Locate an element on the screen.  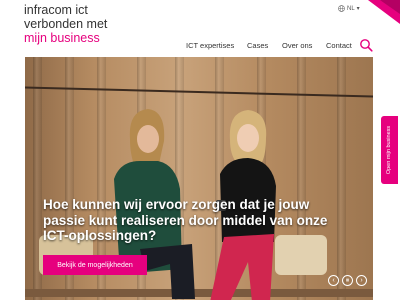
search-icon is located at coordinates (366, 45).